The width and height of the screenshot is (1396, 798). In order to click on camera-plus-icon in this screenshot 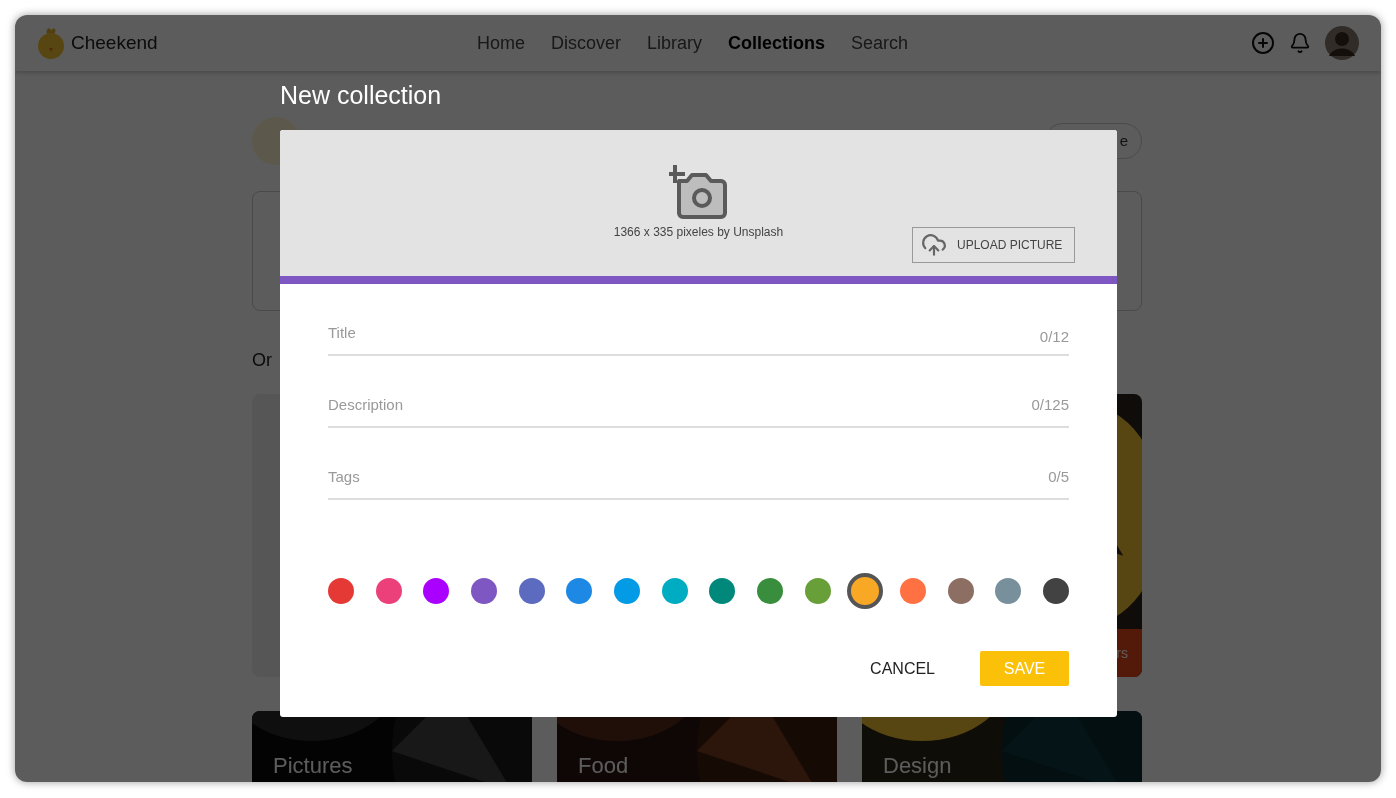, I will do `click(698, 192)`.